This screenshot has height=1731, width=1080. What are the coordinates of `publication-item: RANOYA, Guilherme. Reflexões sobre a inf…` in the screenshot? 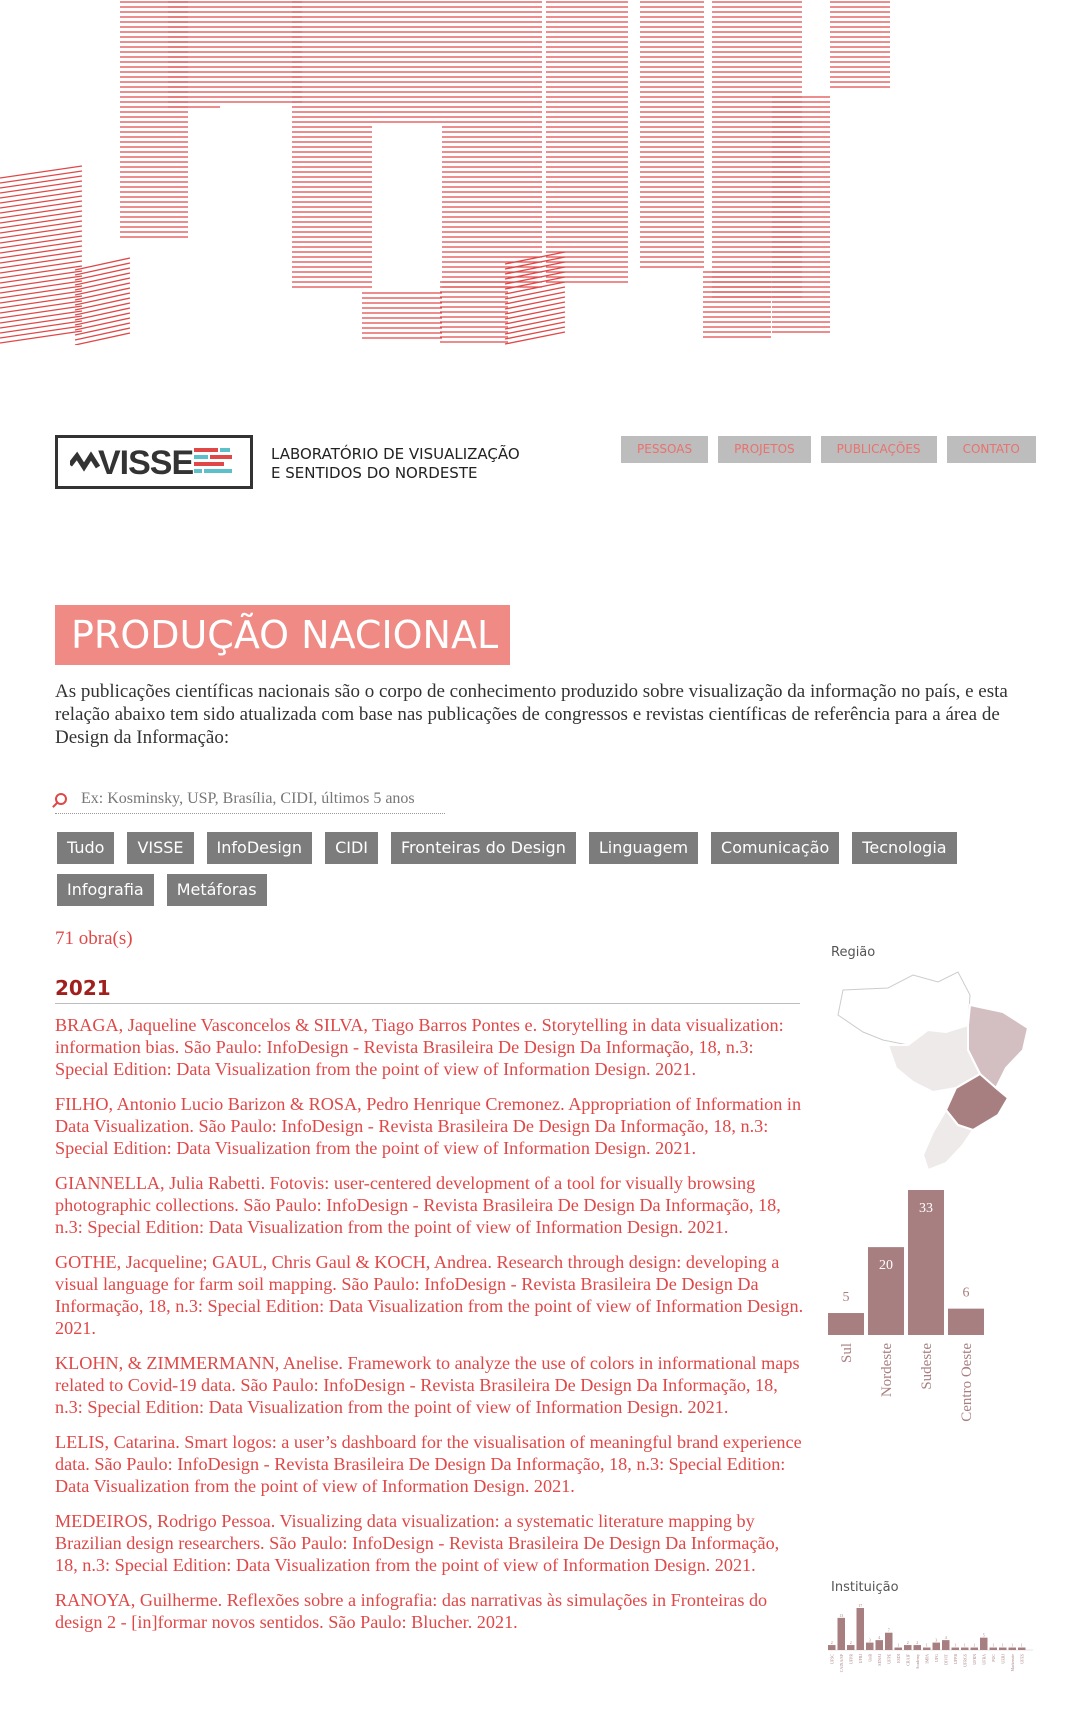 It's located at (430, 1611).